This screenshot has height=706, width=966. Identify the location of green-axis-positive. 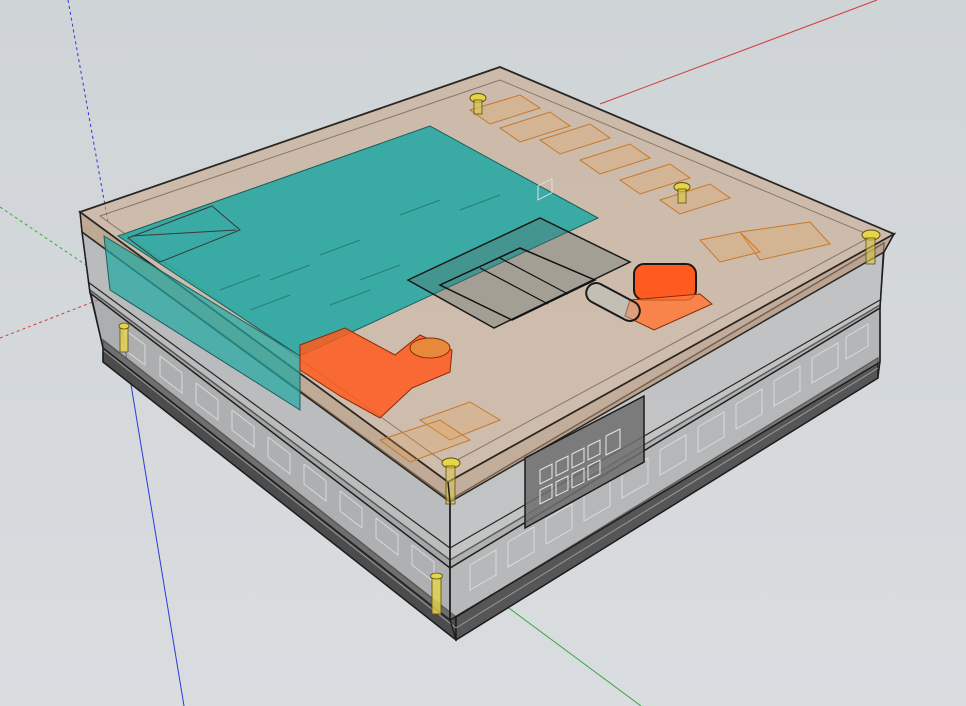
(565, 649).